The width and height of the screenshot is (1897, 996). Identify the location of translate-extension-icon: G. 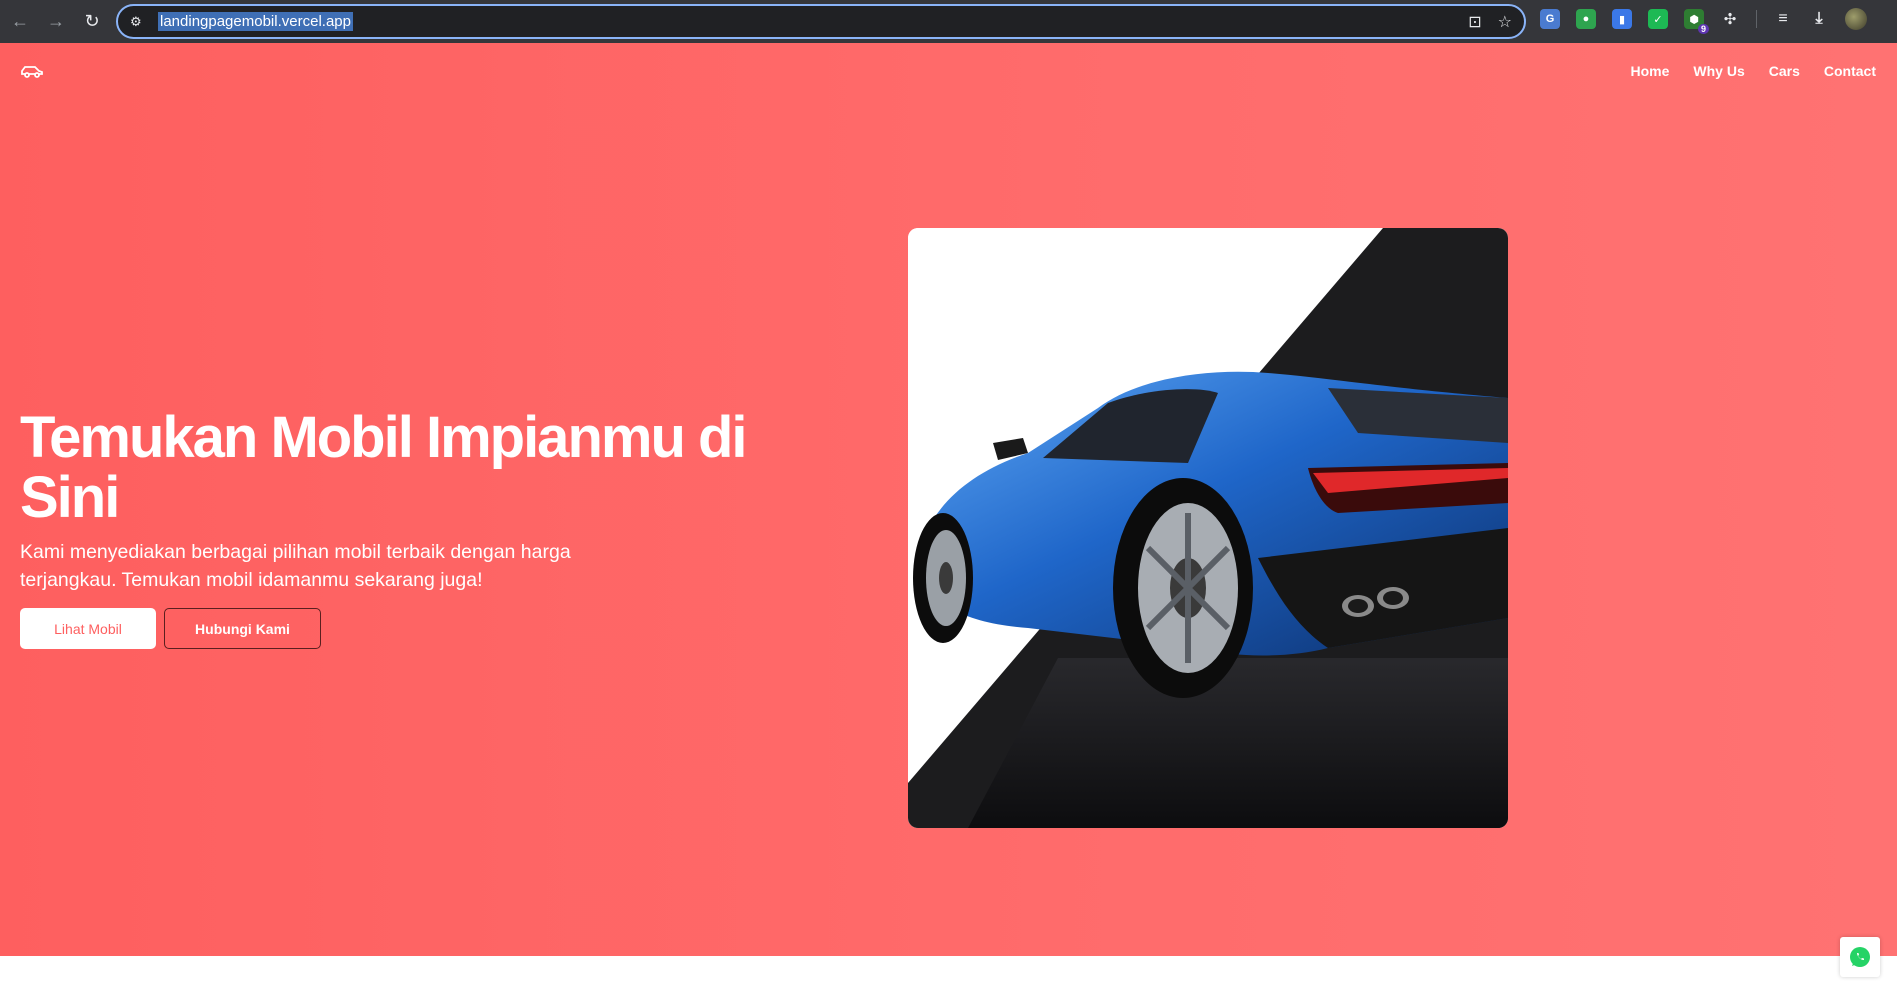
(1550, 19).